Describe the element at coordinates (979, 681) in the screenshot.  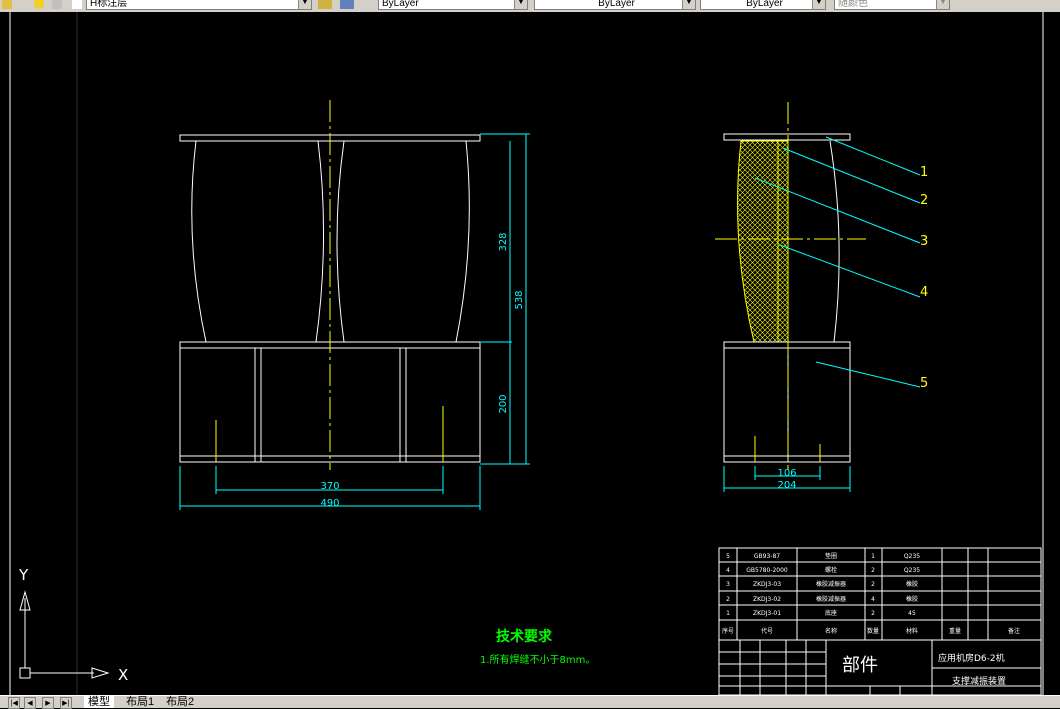
I see `drawing-title: 支撑减振装置` at that location.